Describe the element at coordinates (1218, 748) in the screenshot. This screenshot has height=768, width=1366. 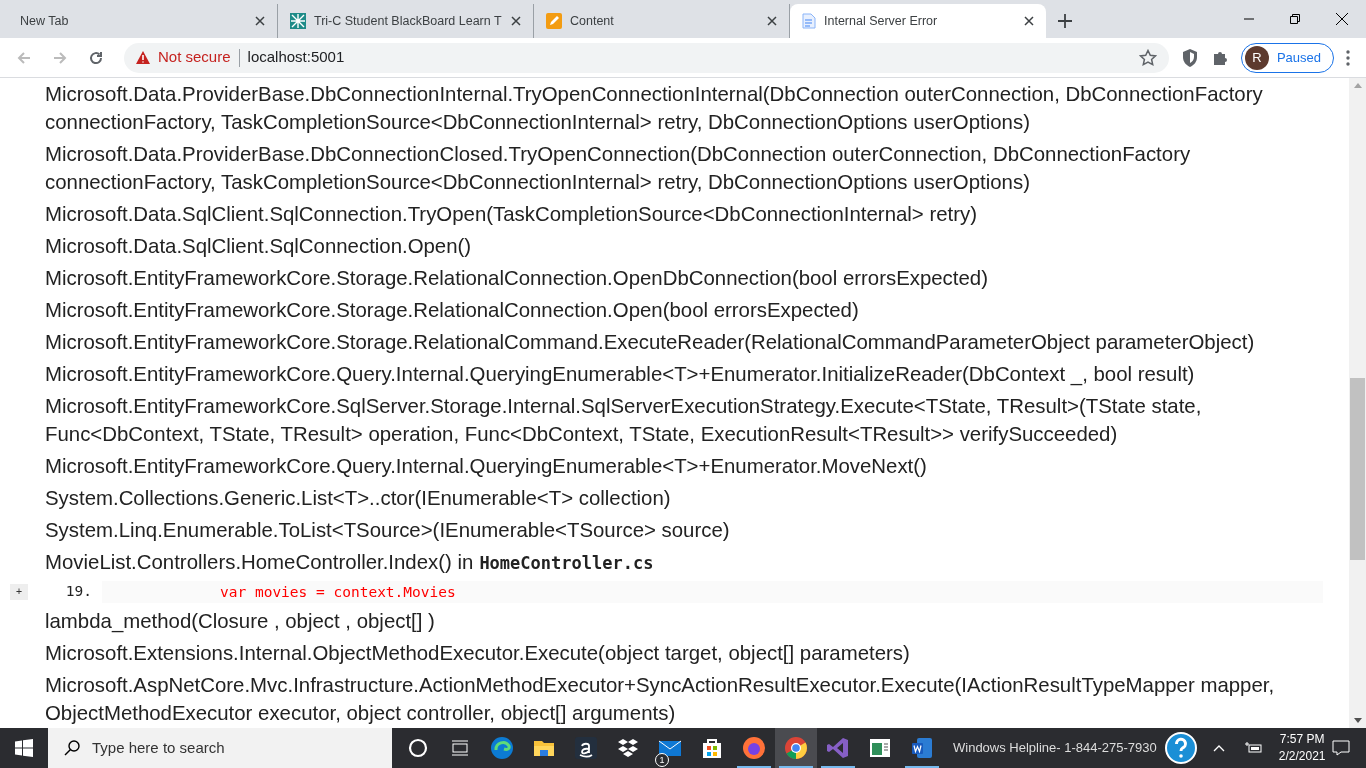
I see `chevron-up-icon` at that location.